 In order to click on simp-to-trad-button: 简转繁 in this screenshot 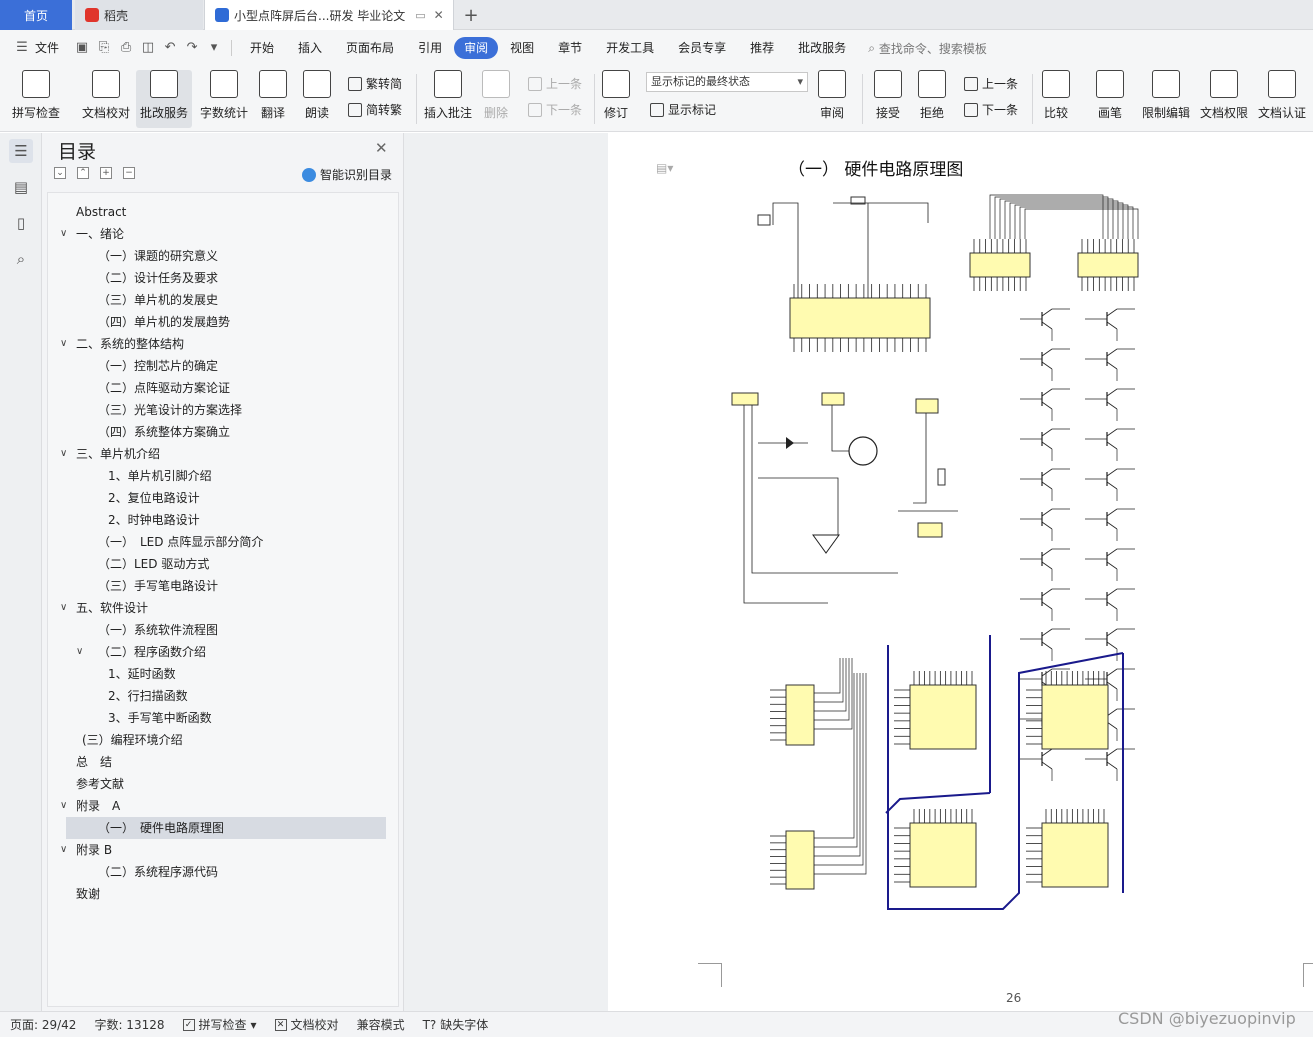, I will do `click(375, 109)`.